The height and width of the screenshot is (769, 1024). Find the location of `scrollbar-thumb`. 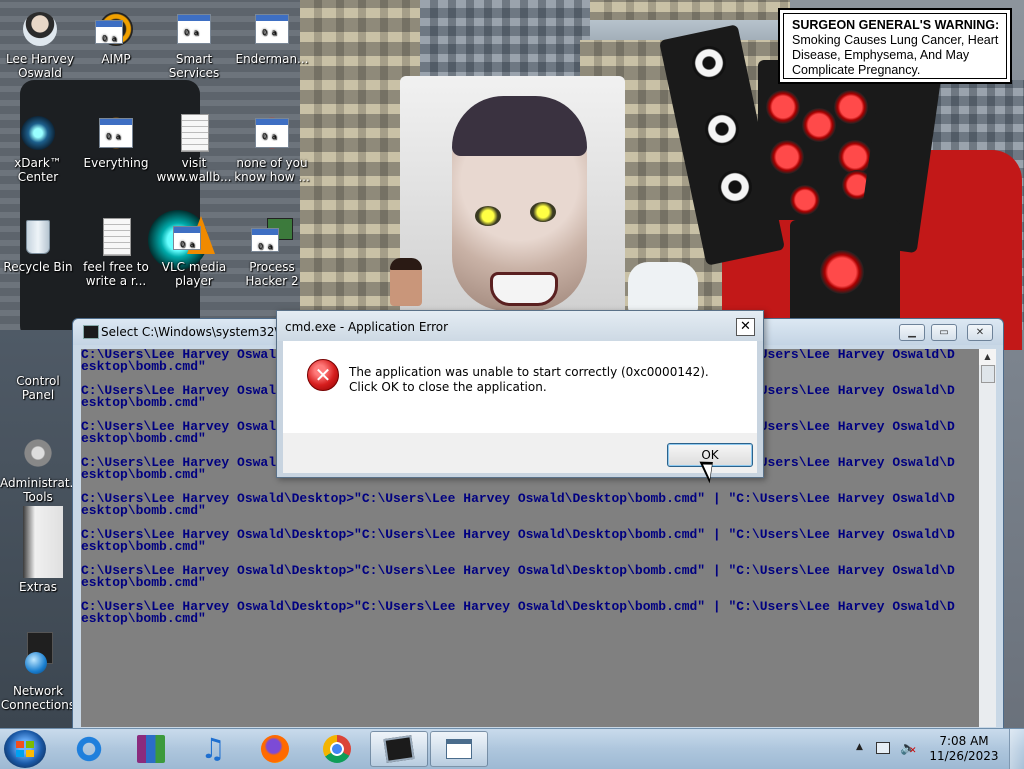

scrollbar-thumb is located at coordinates (988, 374).